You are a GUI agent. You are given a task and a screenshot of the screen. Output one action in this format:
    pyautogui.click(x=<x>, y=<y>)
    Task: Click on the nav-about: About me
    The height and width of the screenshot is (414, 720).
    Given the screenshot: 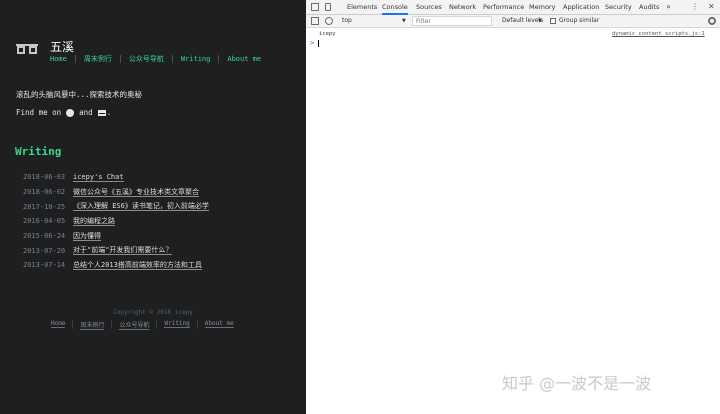 What is the action you would take?
    pyautogui.click(x=243, y=59)
    